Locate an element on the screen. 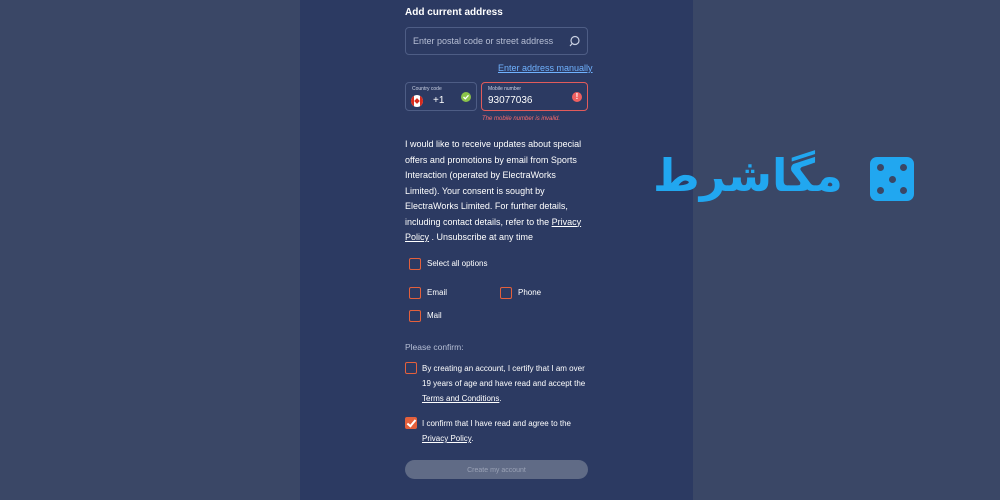 The height and width of the screenshot is (500, 1000). mobile-number-label: Mobile number is located at coordinates (505, 89).